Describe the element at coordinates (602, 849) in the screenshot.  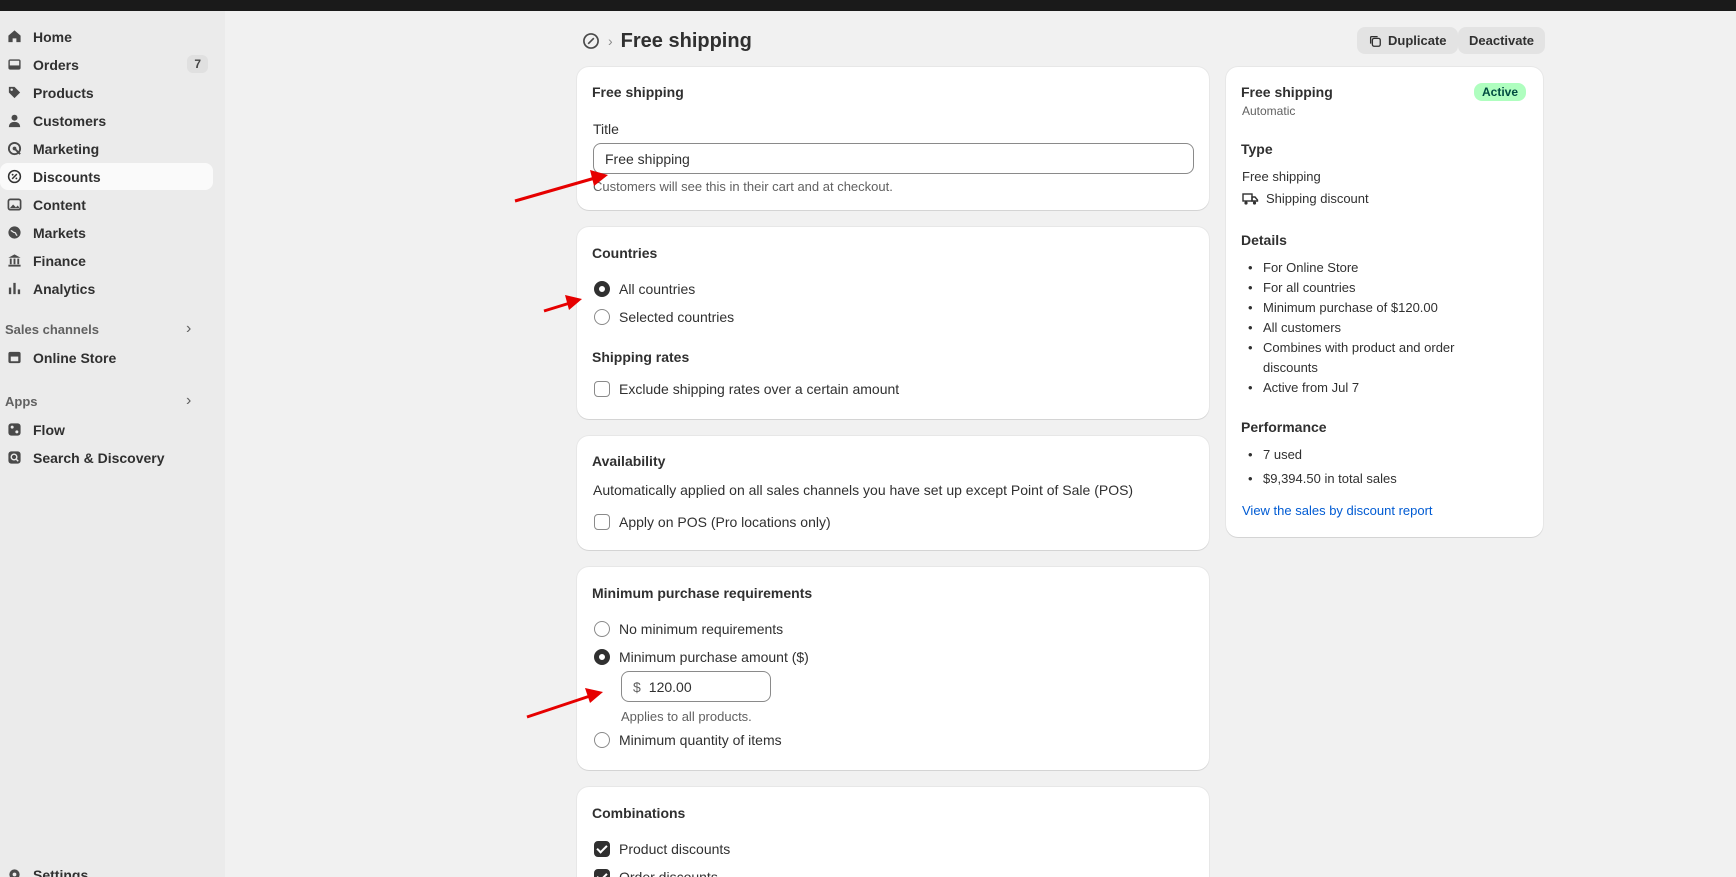
I see `product-discounts-checkbox` at that location.